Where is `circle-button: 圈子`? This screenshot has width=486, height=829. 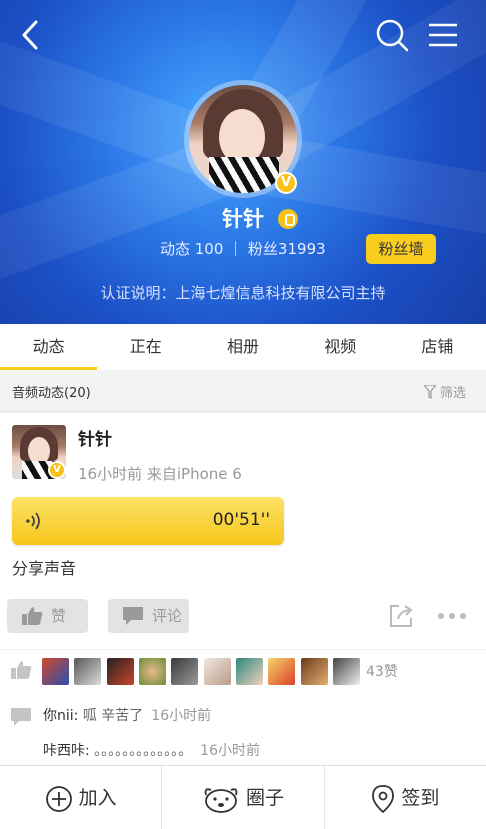
circle-button: 圈子 is located at coordinates (242, 797).